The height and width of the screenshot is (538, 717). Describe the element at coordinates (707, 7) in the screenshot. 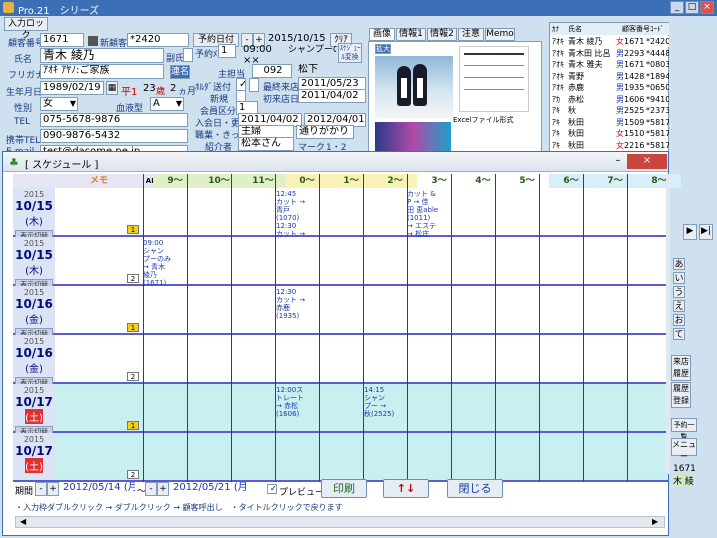

I see `close-icon: ×` at that location.